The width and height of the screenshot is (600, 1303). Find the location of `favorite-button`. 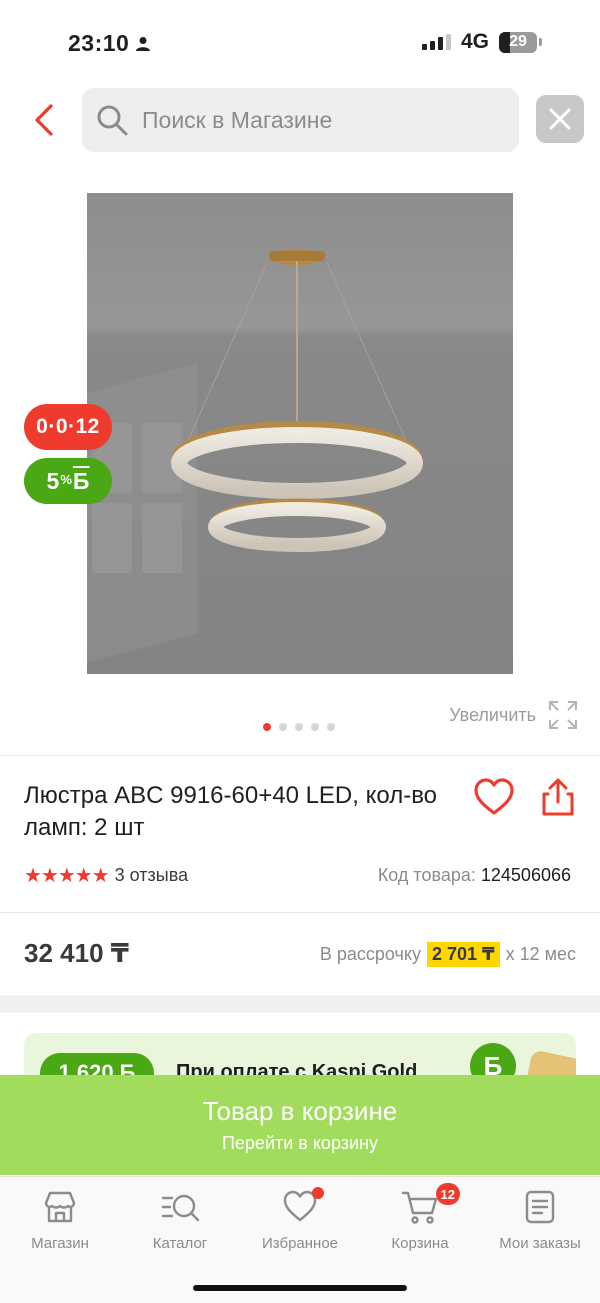

favorite-button is located at coordinates (494, 798).